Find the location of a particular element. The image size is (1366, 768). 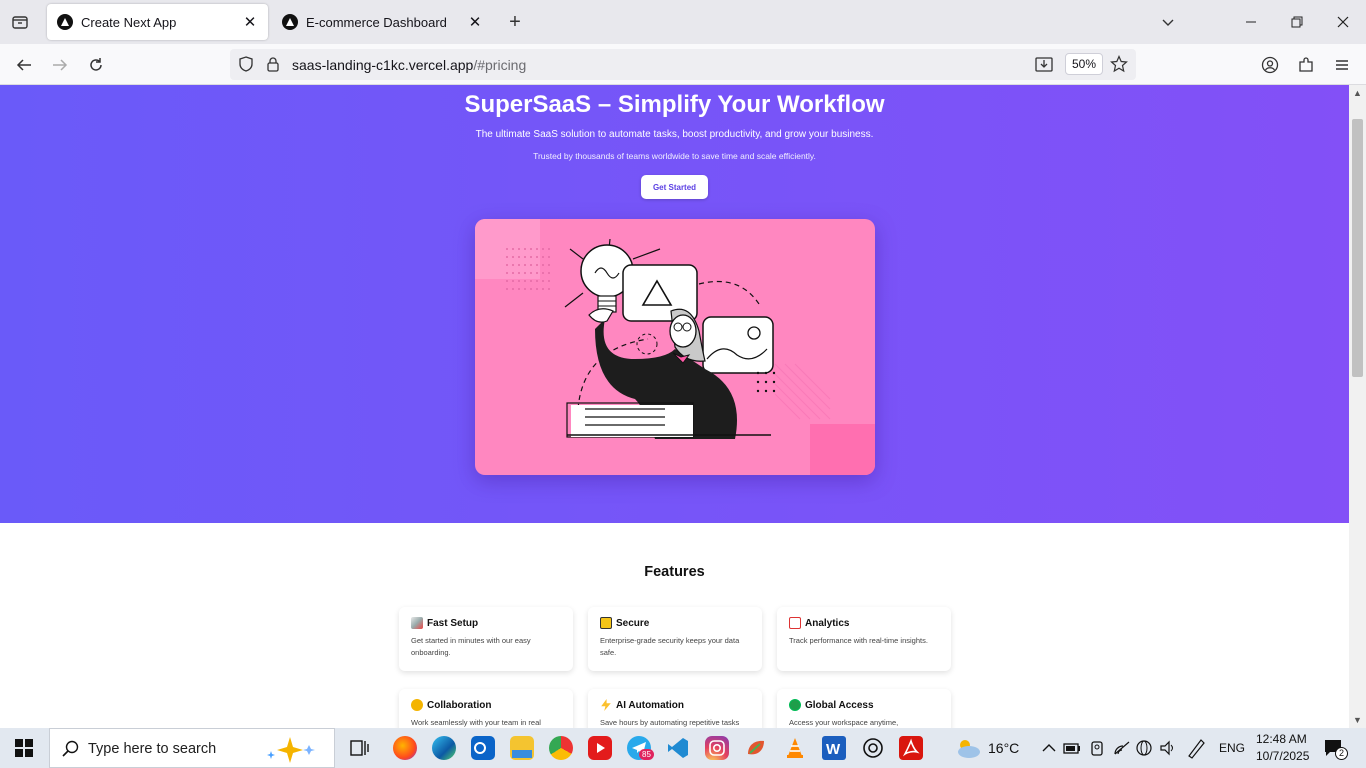

vlc-icon is located at coordinates (795, 748).